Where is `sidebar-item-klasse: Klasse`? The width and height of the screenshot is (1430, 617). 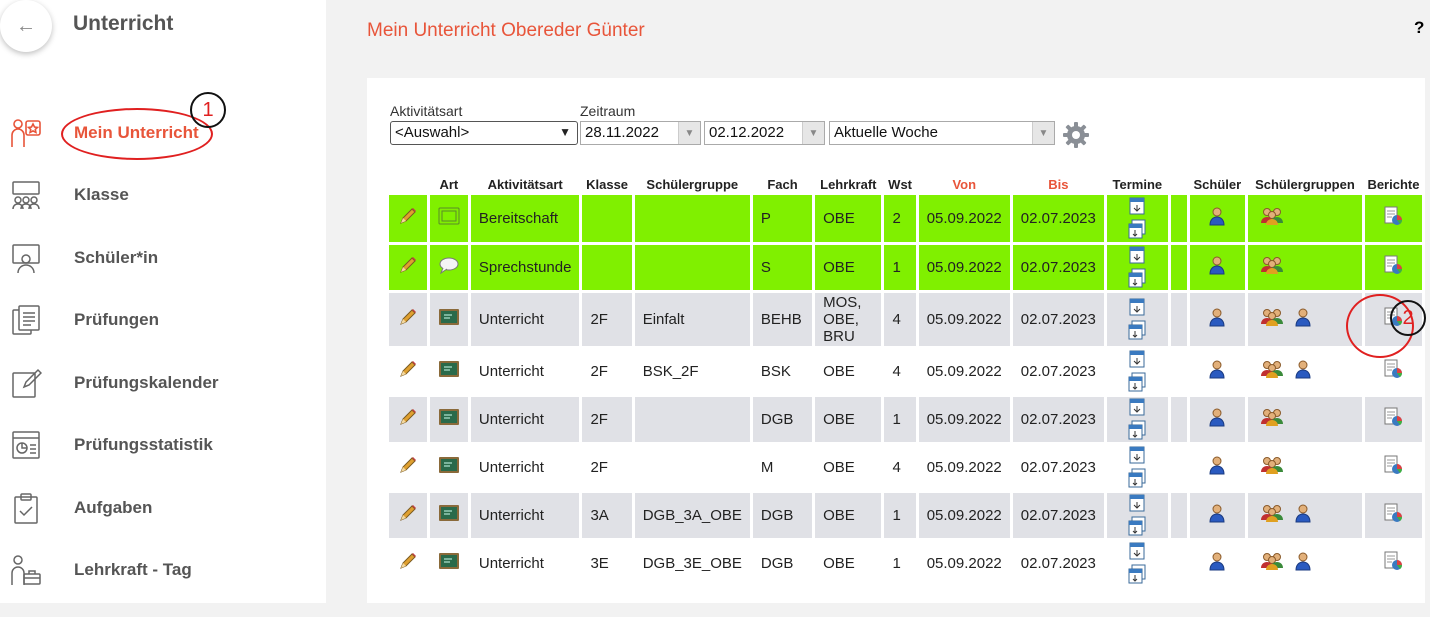 sidebar-item-klasse: Klasse is located at coordinates (163, 195).